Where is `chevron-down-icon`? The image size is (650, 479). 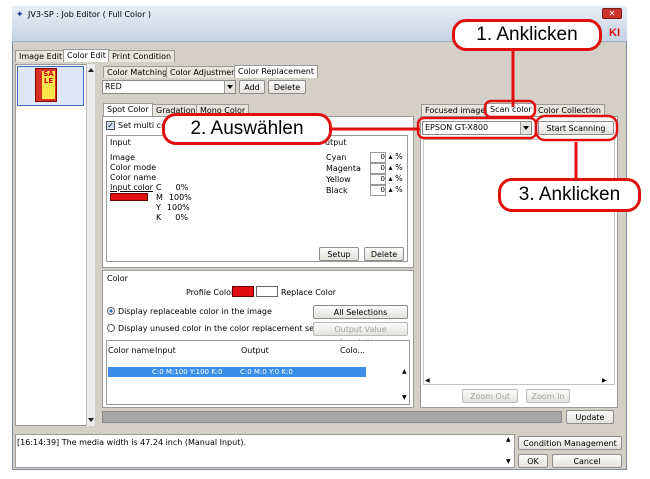
chevron-down-icon is located at coordinates (230, 87).